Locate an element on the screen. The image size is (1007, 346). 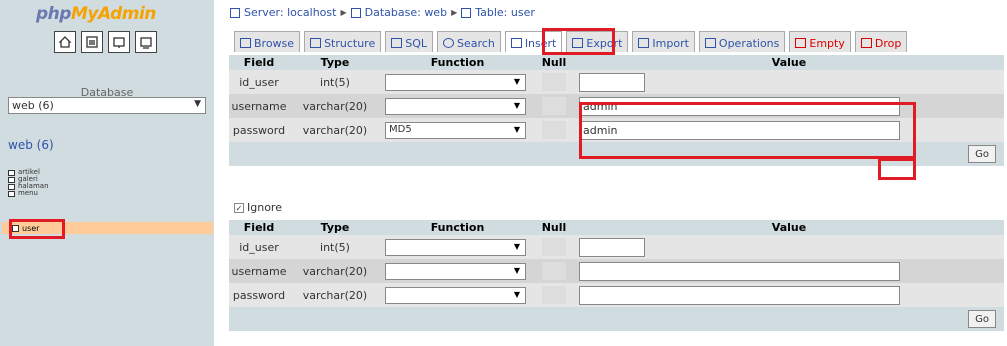
tab-sql: SQL is located at coordinates (409, 41).